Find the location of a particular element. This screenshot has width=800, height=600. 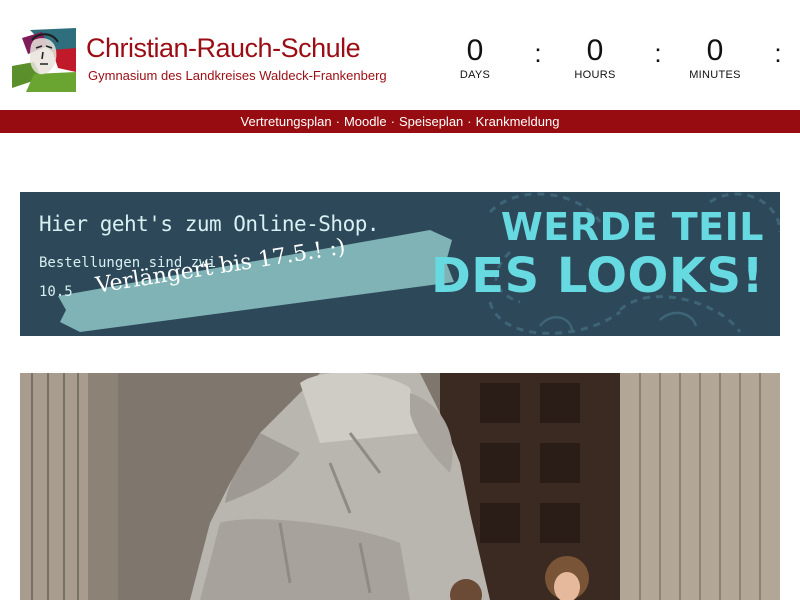

countdown-timer: 0 DAYS : 0 HOURS : 0 MINUTES : is located at coordinates (620, 61).